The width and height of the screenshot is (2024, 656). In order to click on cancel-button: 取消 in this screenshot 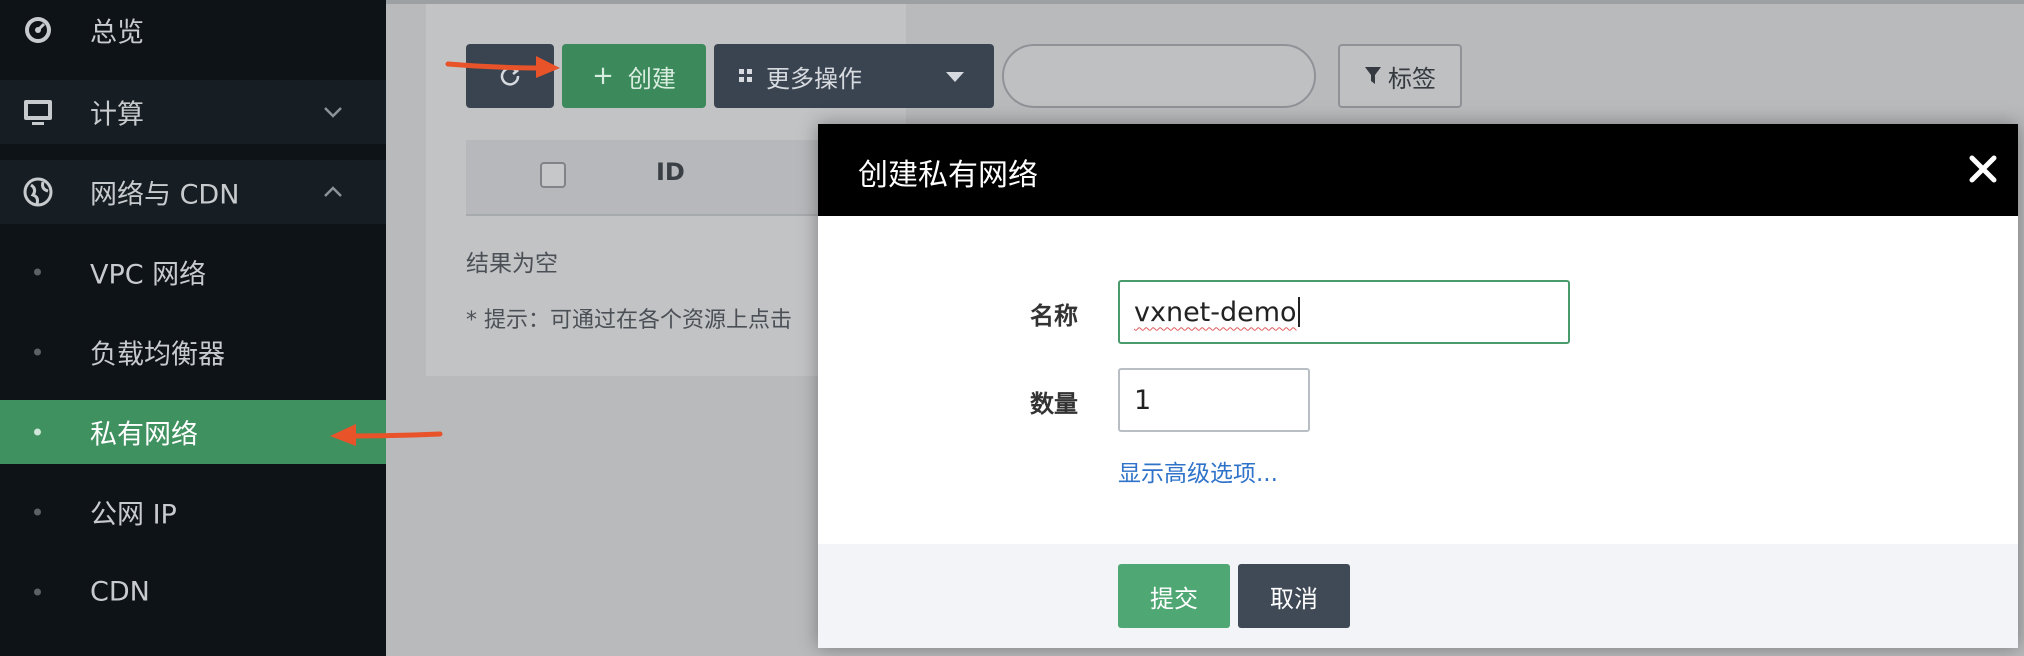, I will do `click(1294, 596)`.